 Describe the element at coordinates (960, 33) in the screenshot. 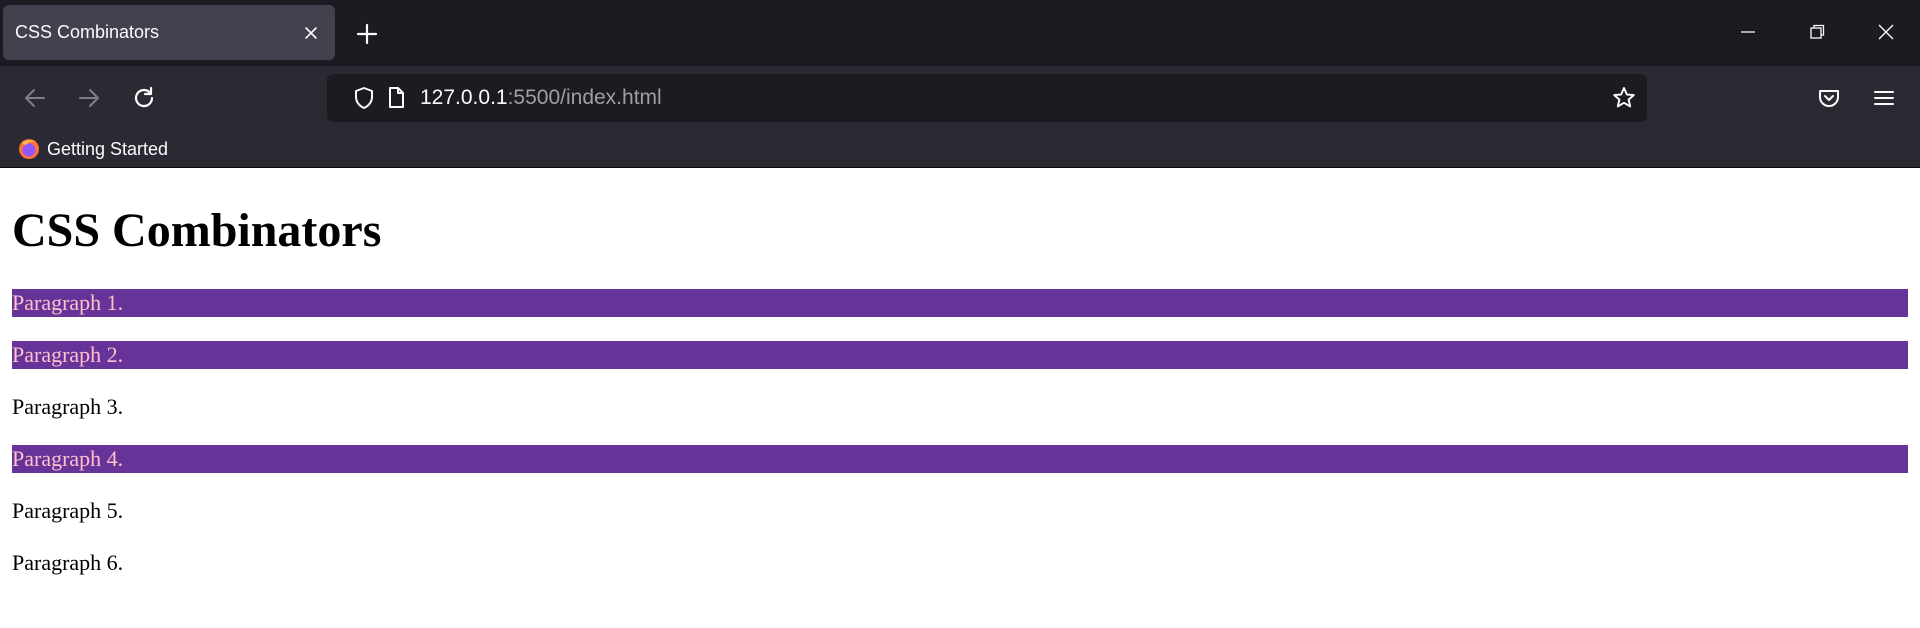

I see `tab-strip: CSS Combinators` at that location.